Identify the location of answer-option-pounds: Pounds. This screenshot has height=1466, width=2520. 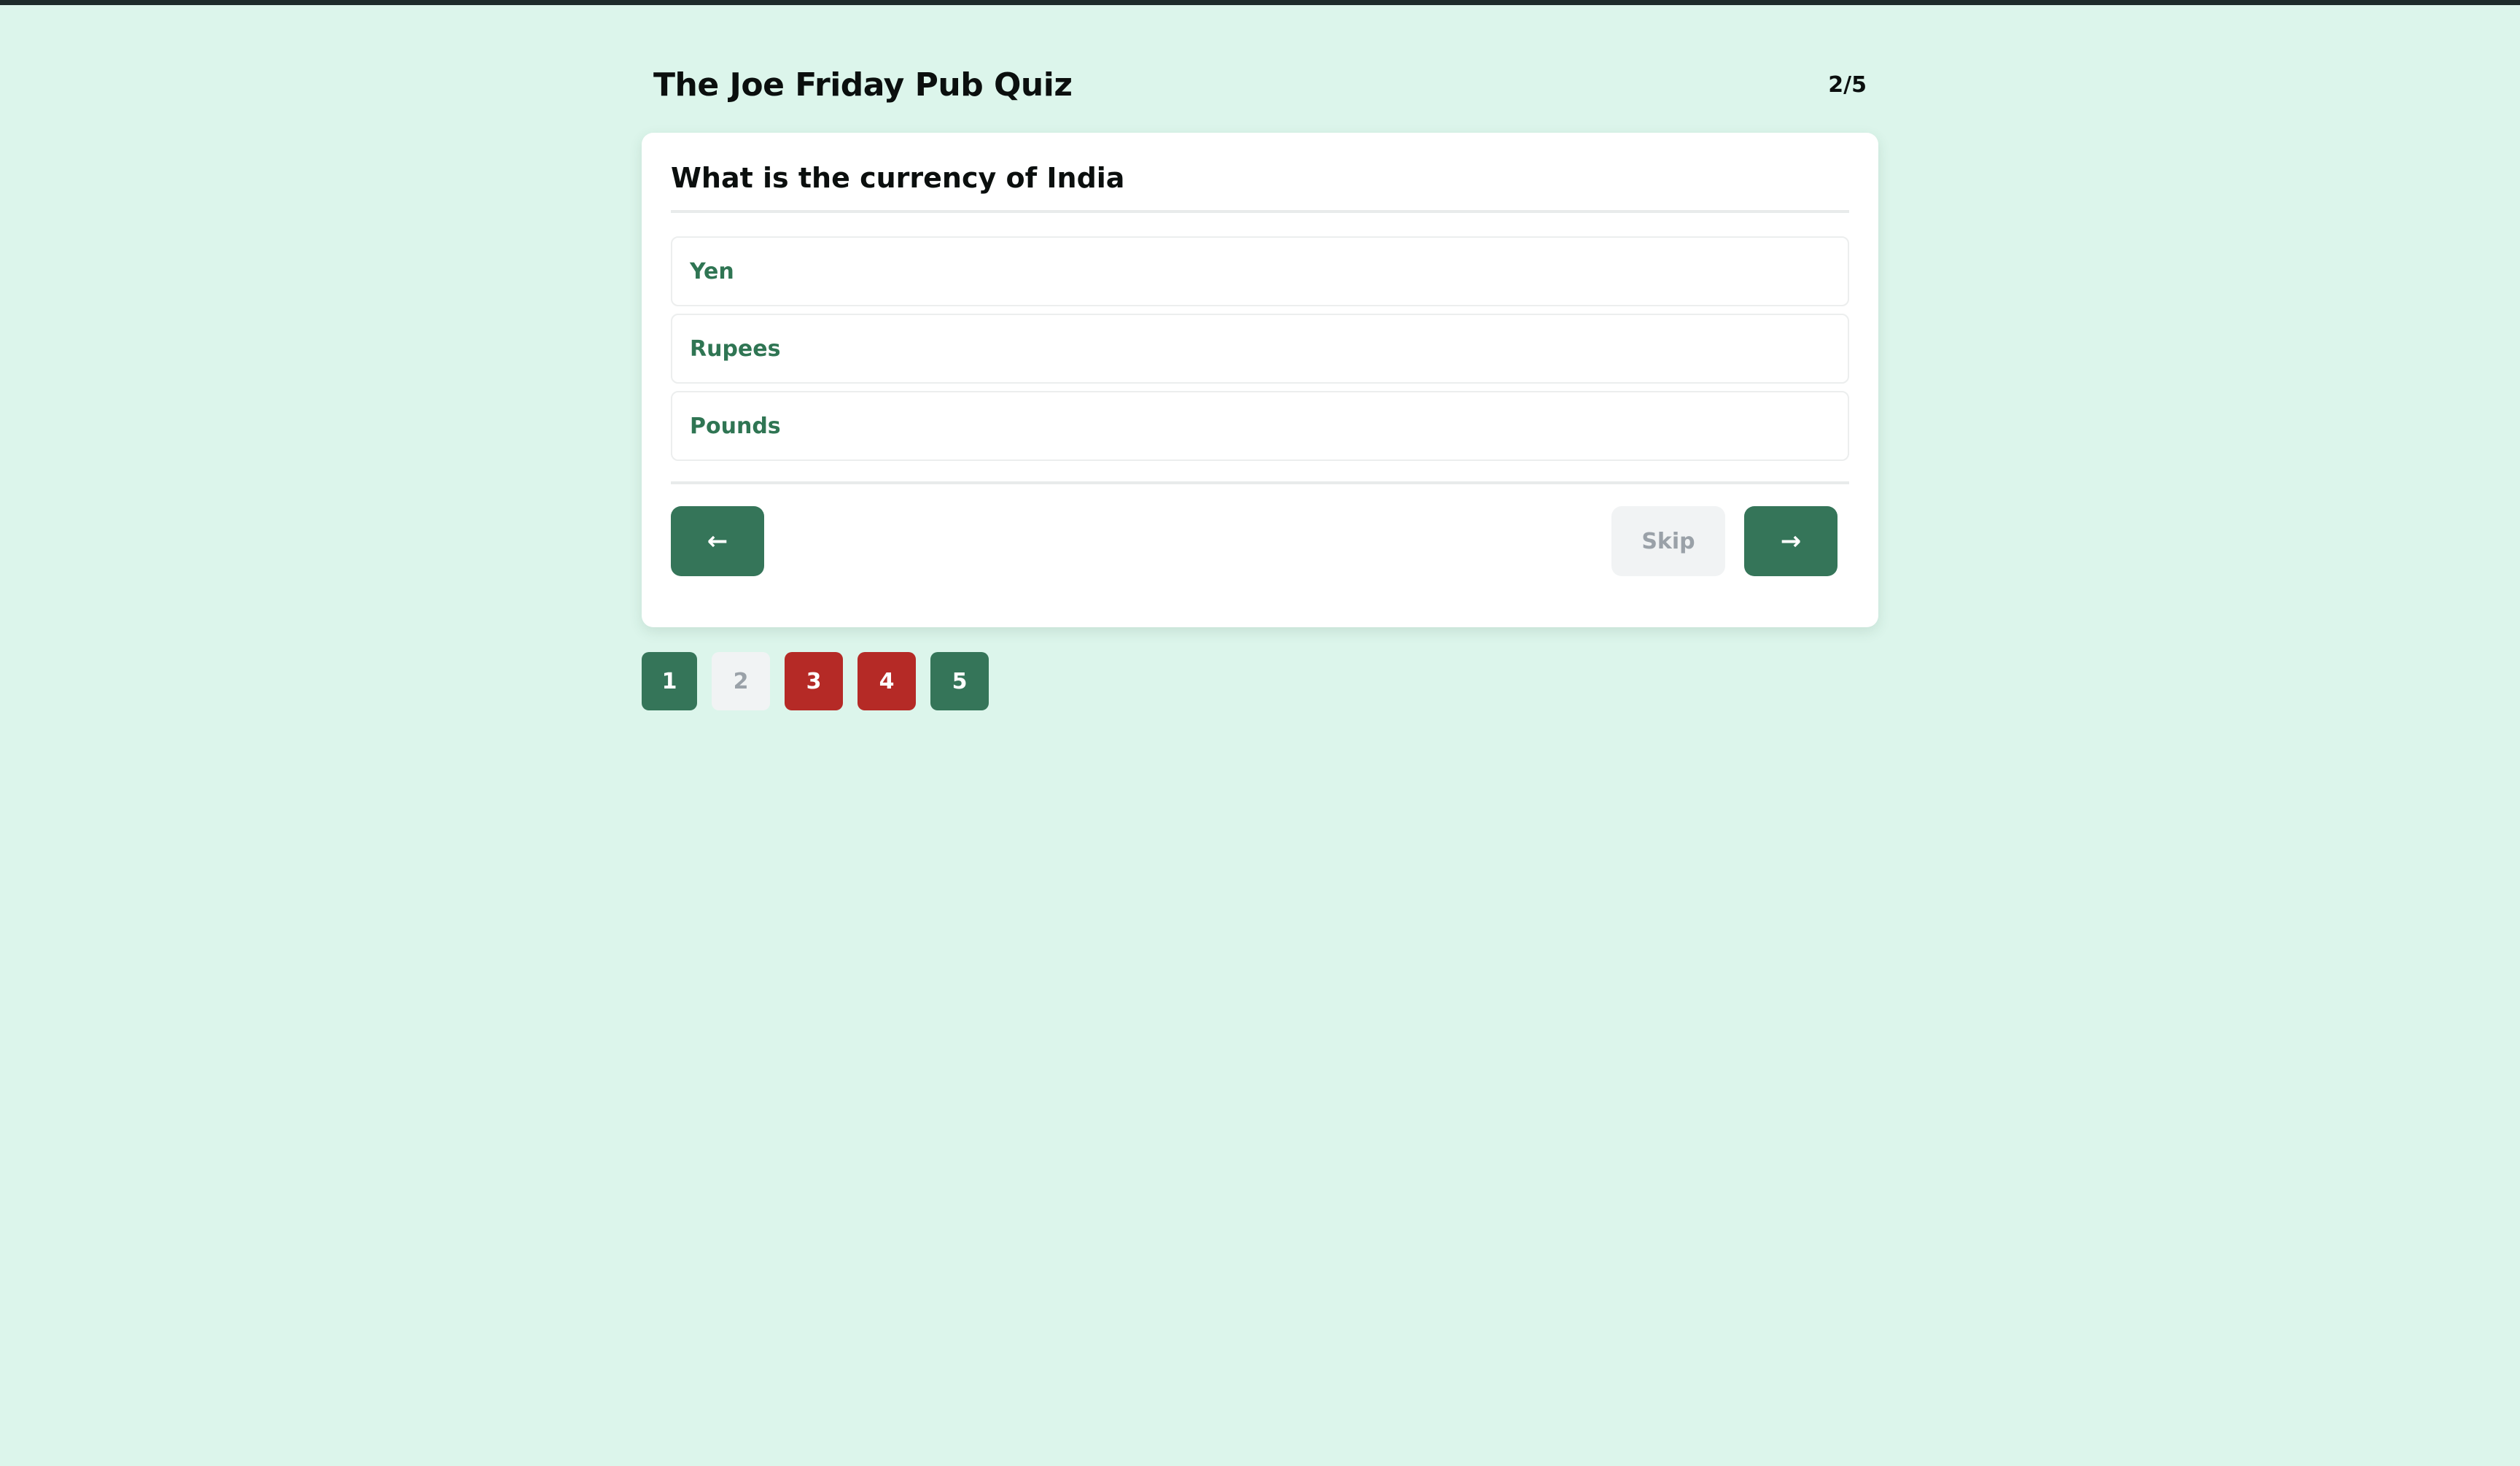
(1260, 426).